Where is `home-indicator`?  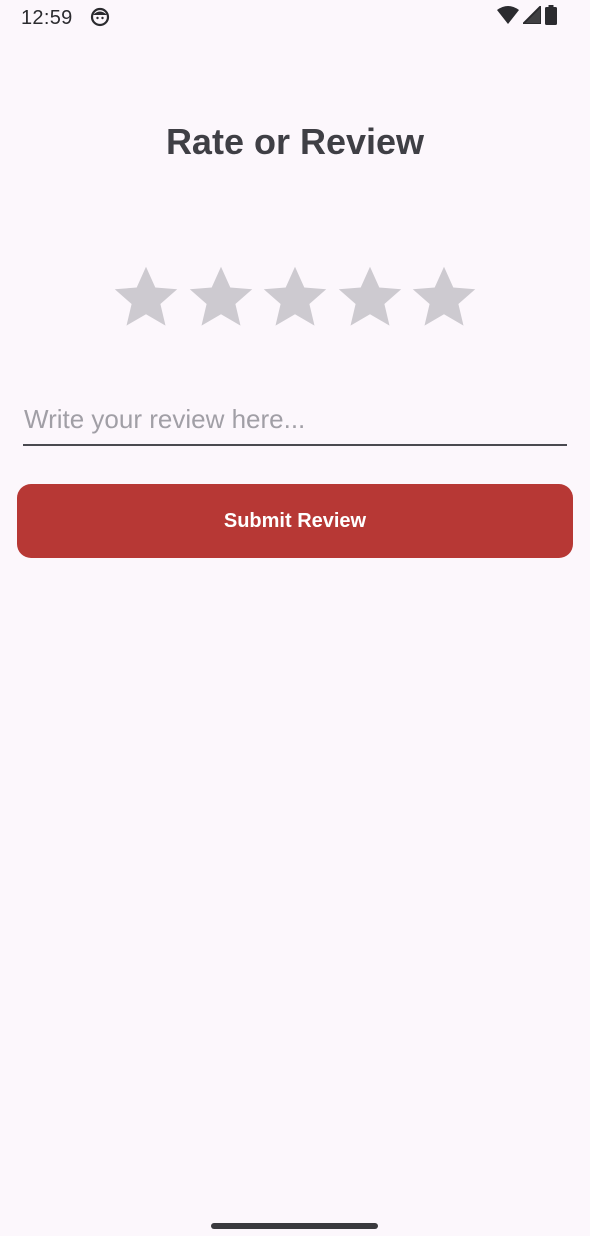 home-indicator is located at coordinates (294, 1226).